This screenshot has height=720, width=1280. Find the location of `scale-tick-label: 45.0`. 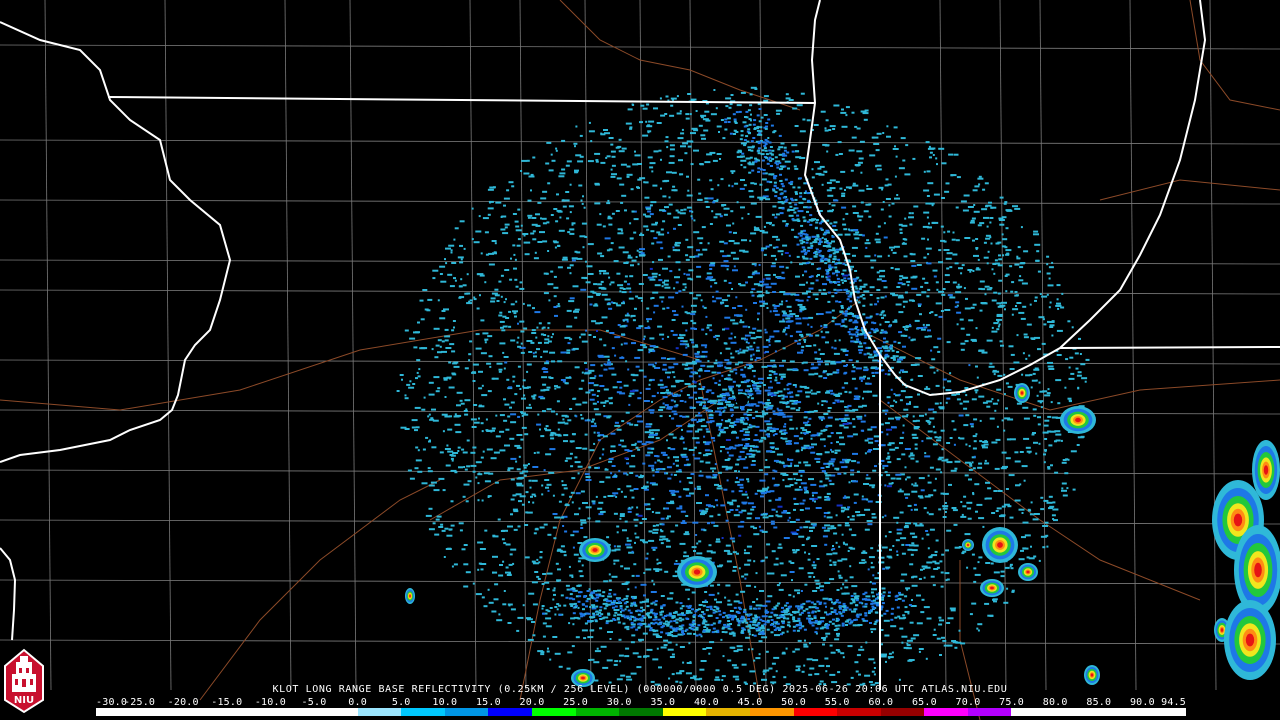

scale-tick-label: 45.0 is located at coordinates (750, 702).